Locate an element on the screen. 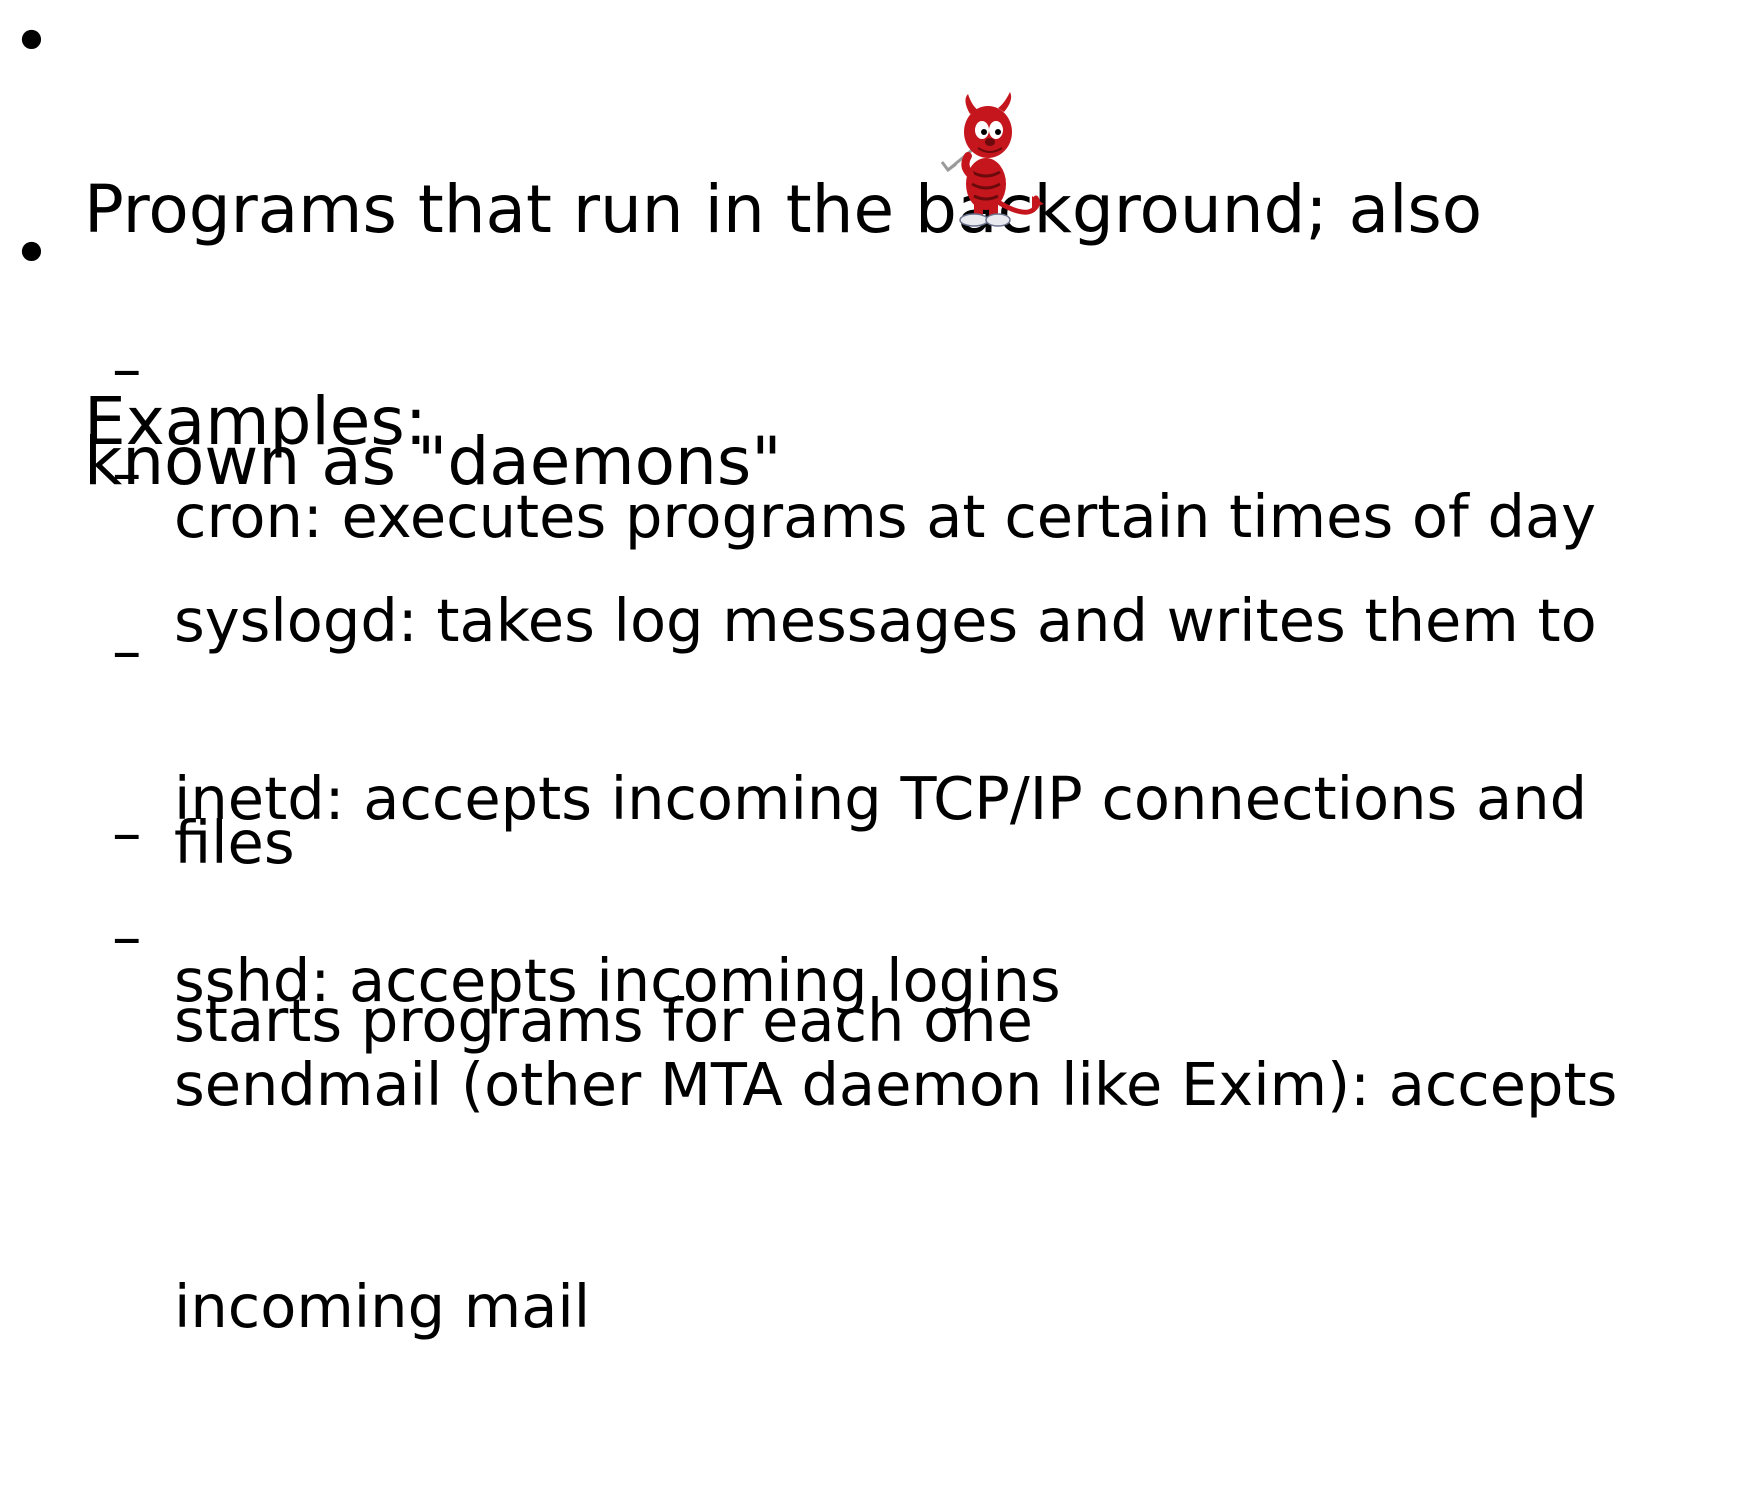 This screenshot has height=1492, width=1764. bsd-daemon-icon is located at coordinates (992, 159).